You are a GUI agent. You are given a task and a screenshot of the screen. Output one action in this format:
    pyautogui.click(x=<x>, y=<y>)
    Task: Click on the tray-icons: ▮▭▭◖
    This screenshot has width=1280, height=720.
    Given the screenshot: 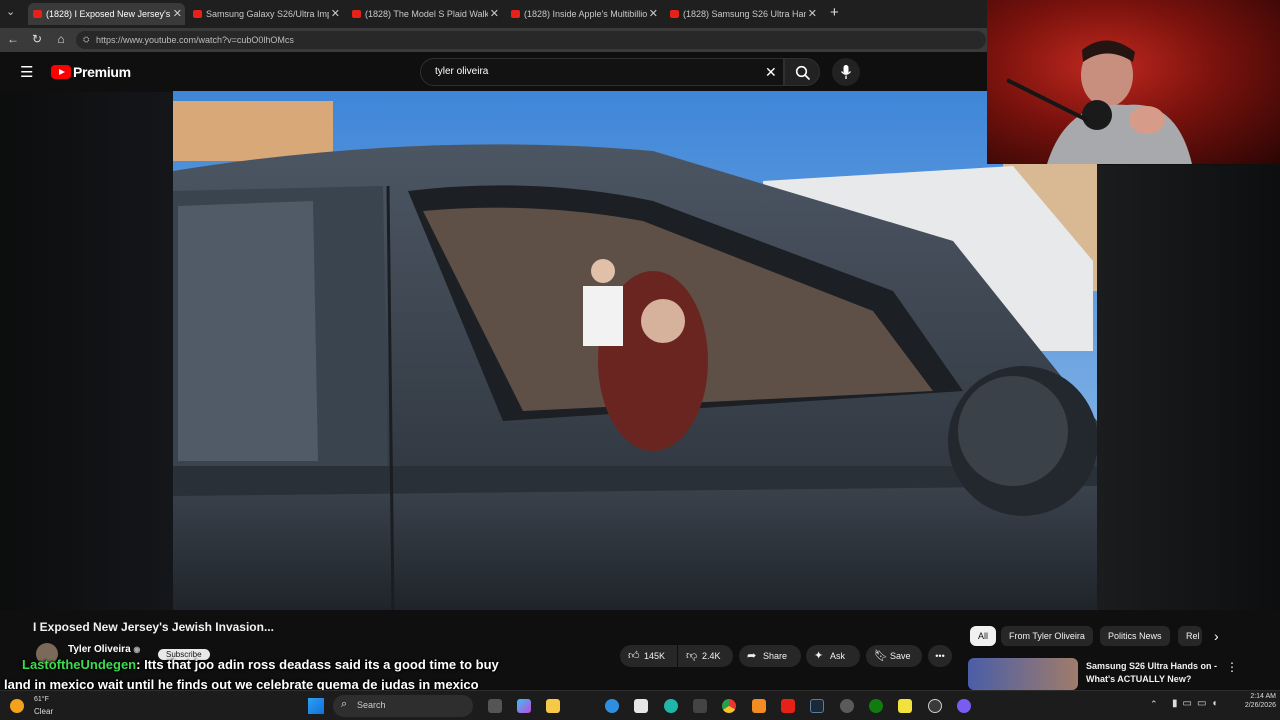 What is the action you would take?
    pyautogui.click(x=1197, y=703)
    